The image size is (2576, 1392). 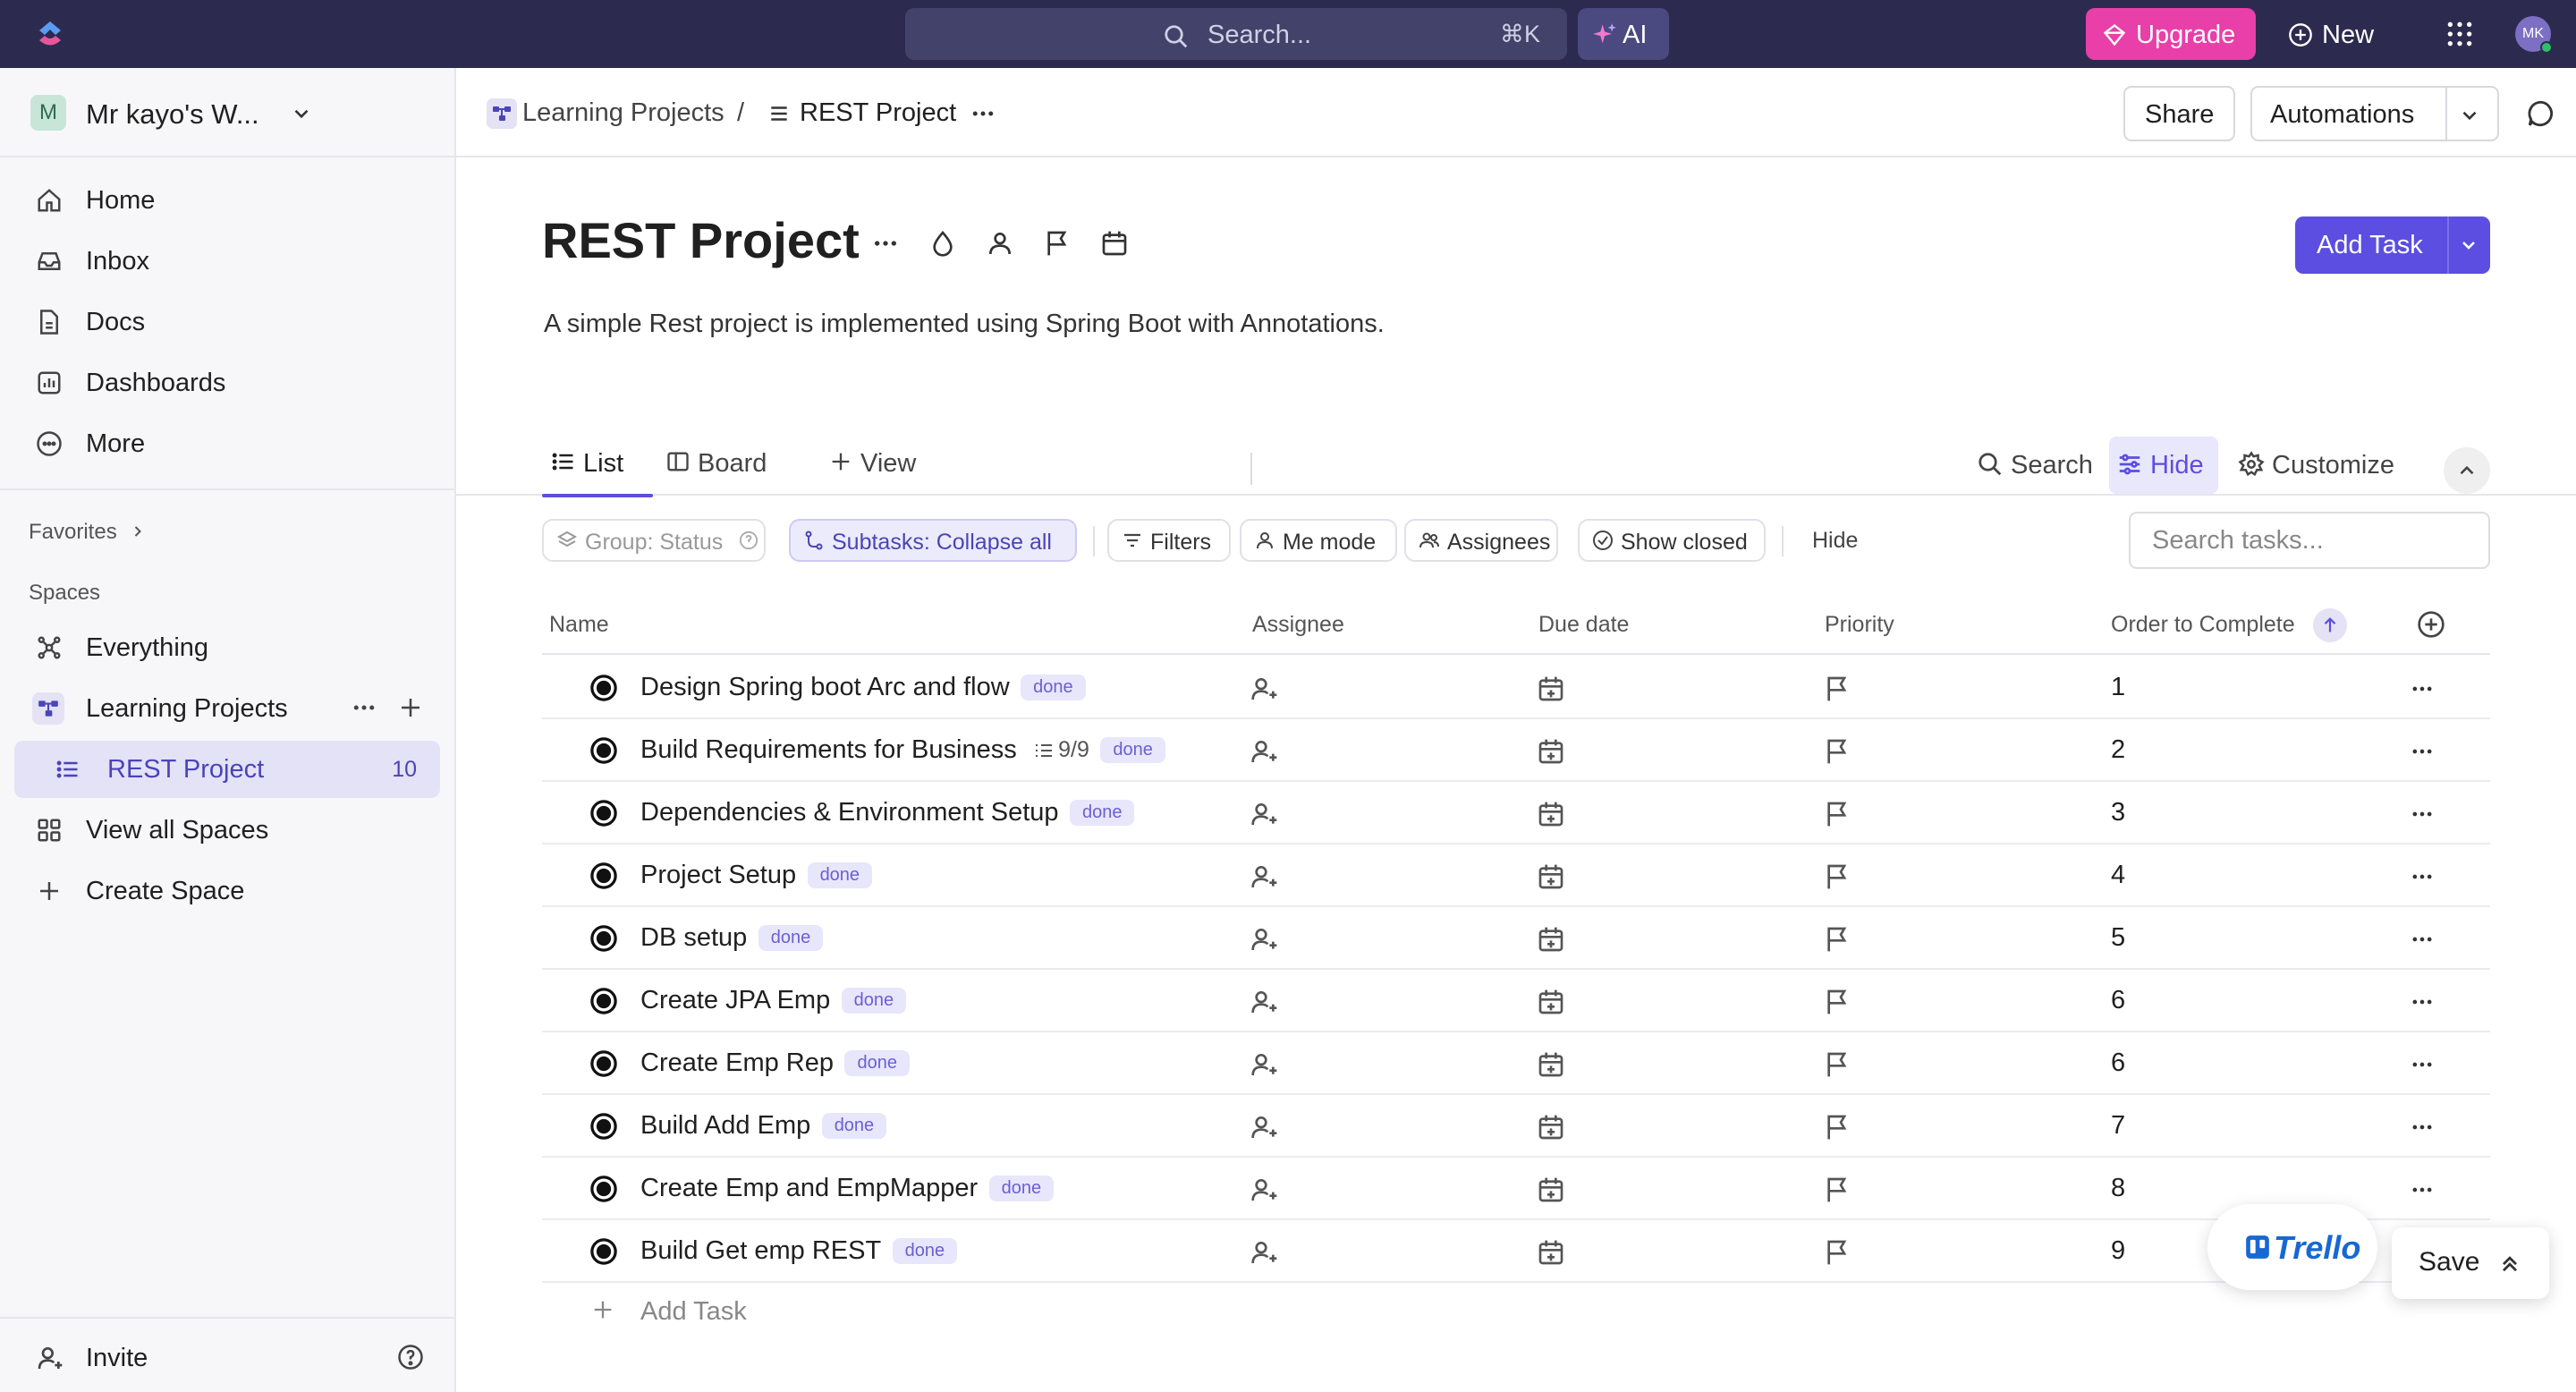 What do you see at coordinates (2541, 113) in the screenshot?
I see `chat-icon` at bounding box center [2541, 113].